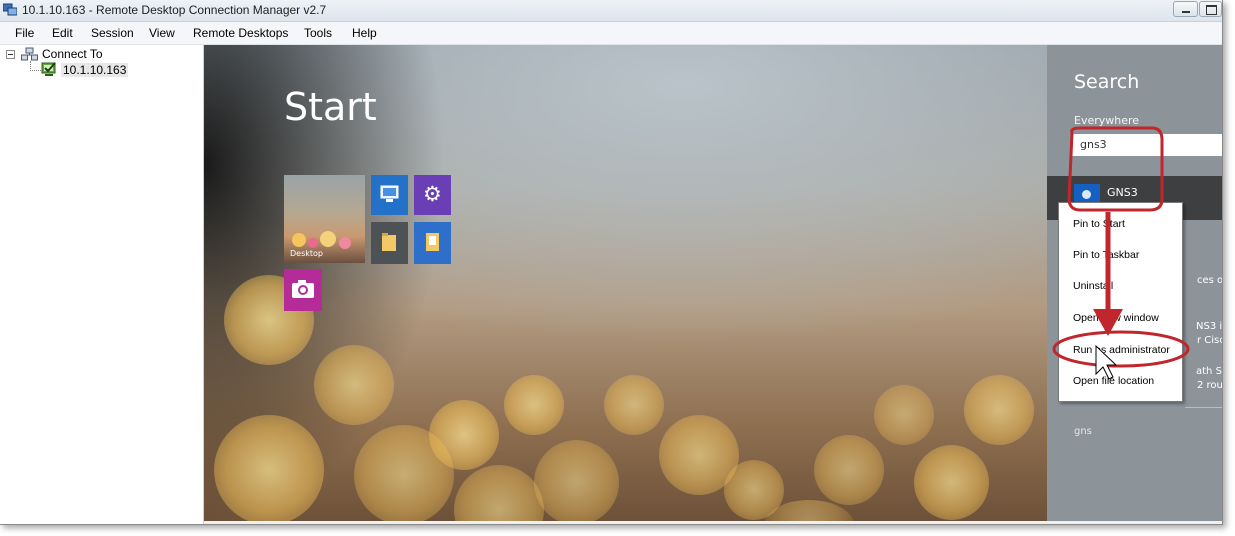 The height and width of the screenshot is (536, 1235). Describe the element at coordinates (102, 284) in the screenshot. I see `server-tree: Connect To 10.1.10.163` at that location.